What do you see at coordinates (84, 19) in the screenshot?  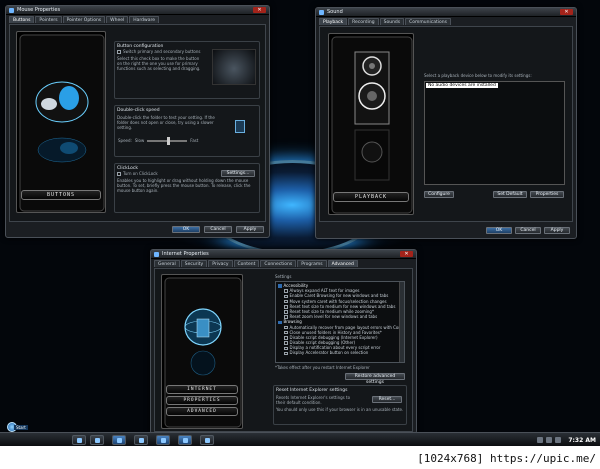 I see `tab-pointer-options: Pointer Options` at bounding box center [84, 19].